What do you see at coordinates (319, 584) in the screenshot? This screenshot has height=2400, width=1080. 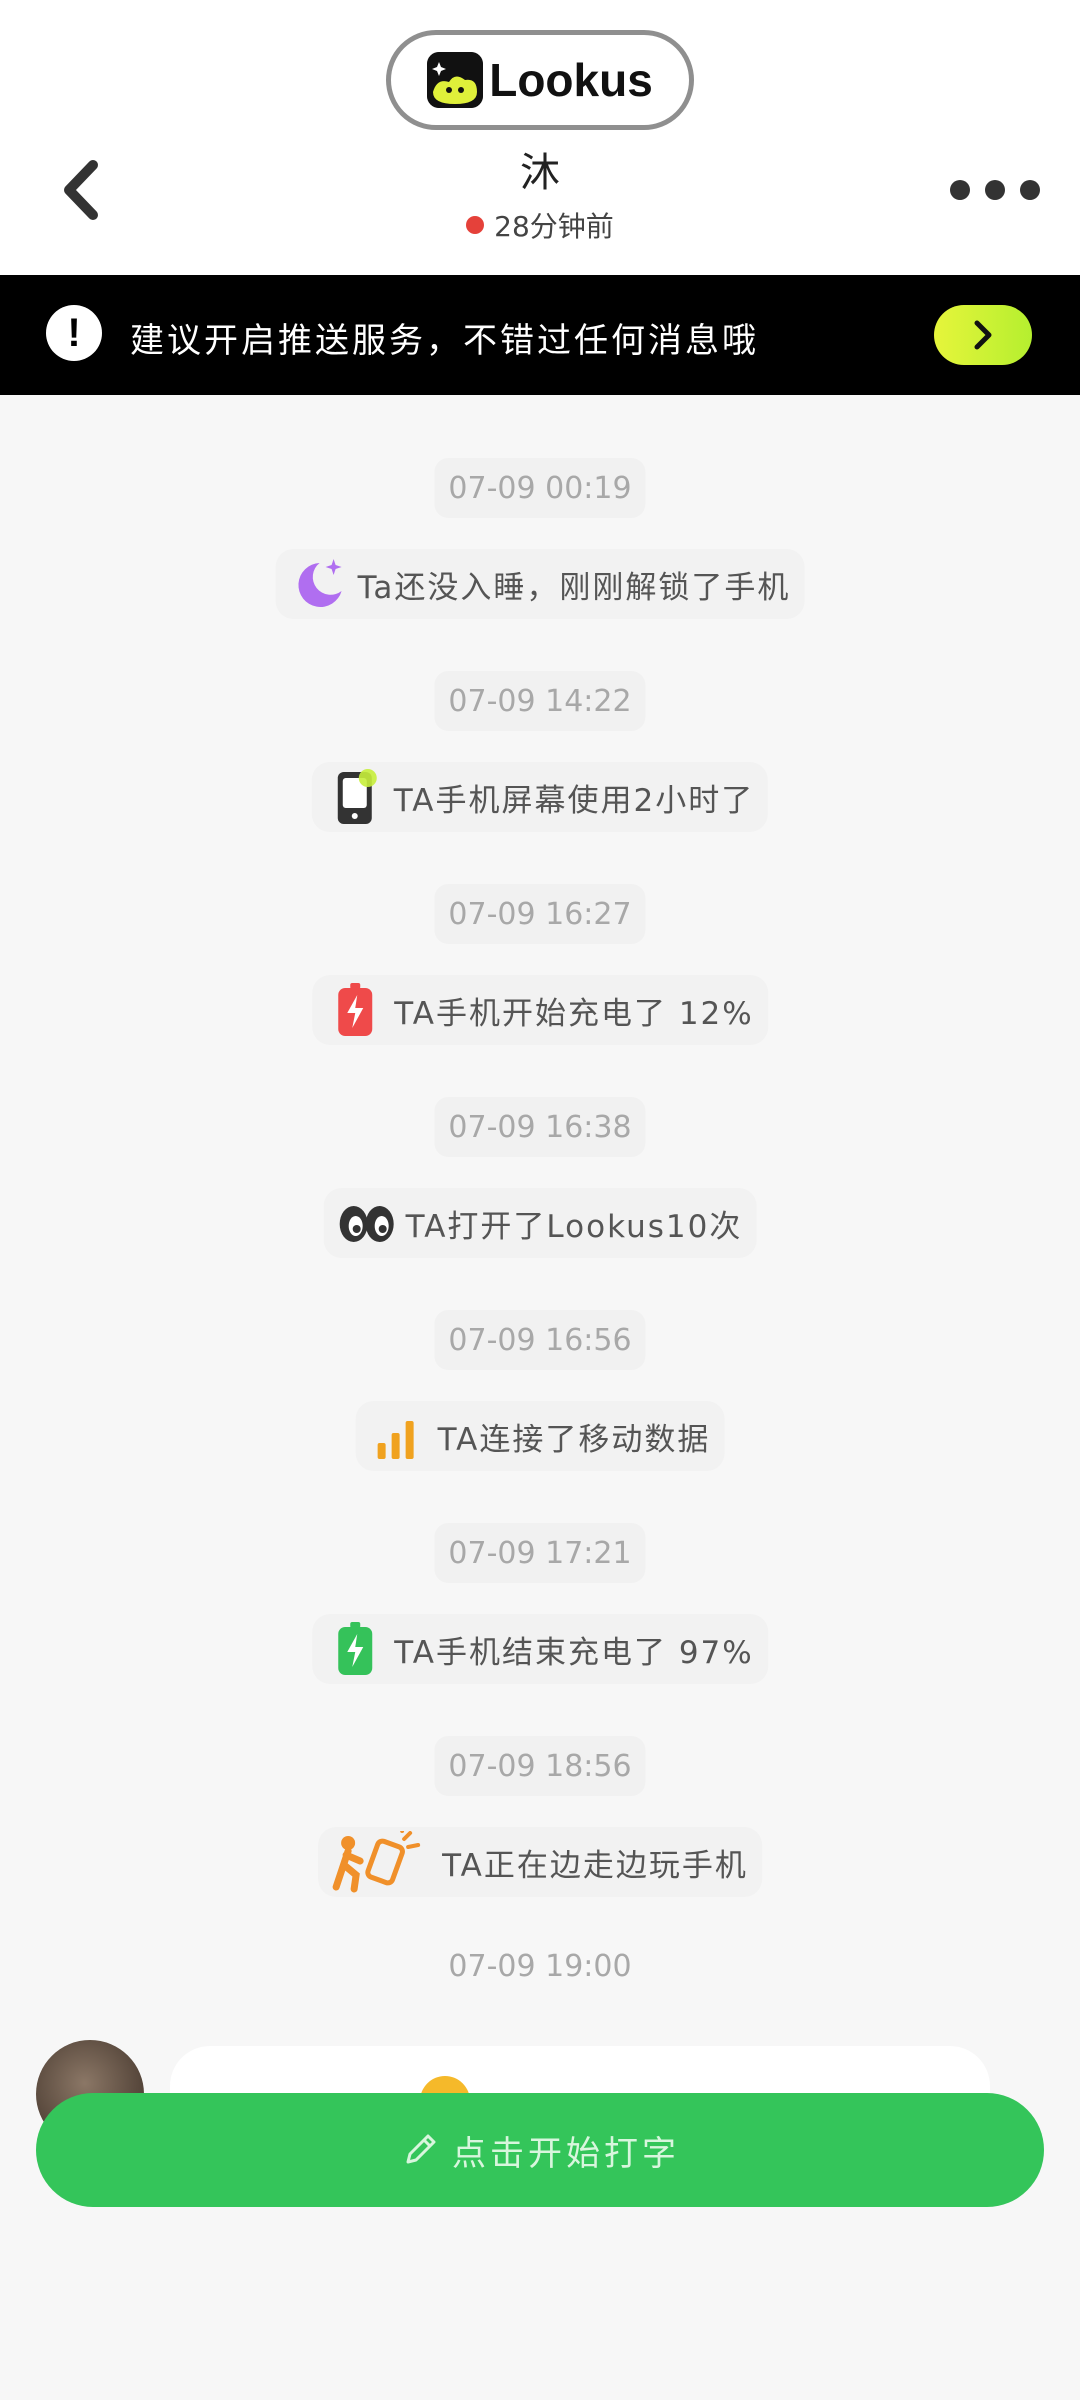 I see `moon-sparkle-icon` at bounding box center [319, 584].